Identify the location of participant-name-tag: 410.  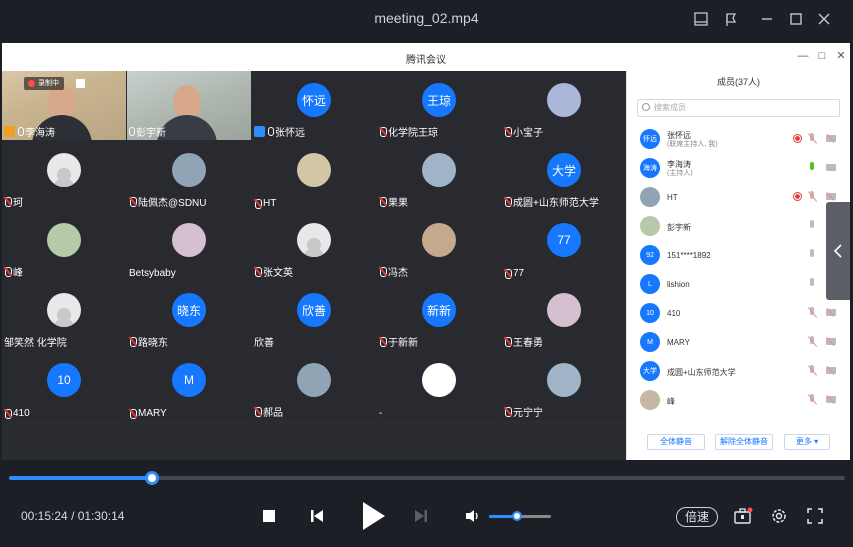
(17, 413).